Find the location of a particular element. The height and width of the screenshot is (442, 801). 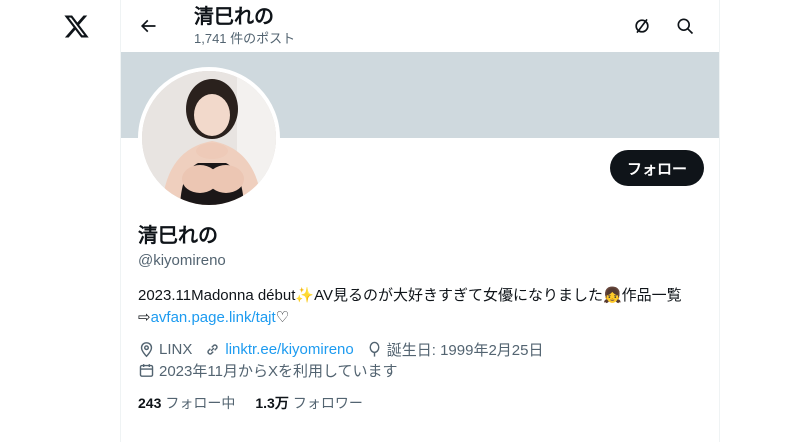

birthday-item: 誕生日: 1999年2月25日 is located at coordinates (455, 349).